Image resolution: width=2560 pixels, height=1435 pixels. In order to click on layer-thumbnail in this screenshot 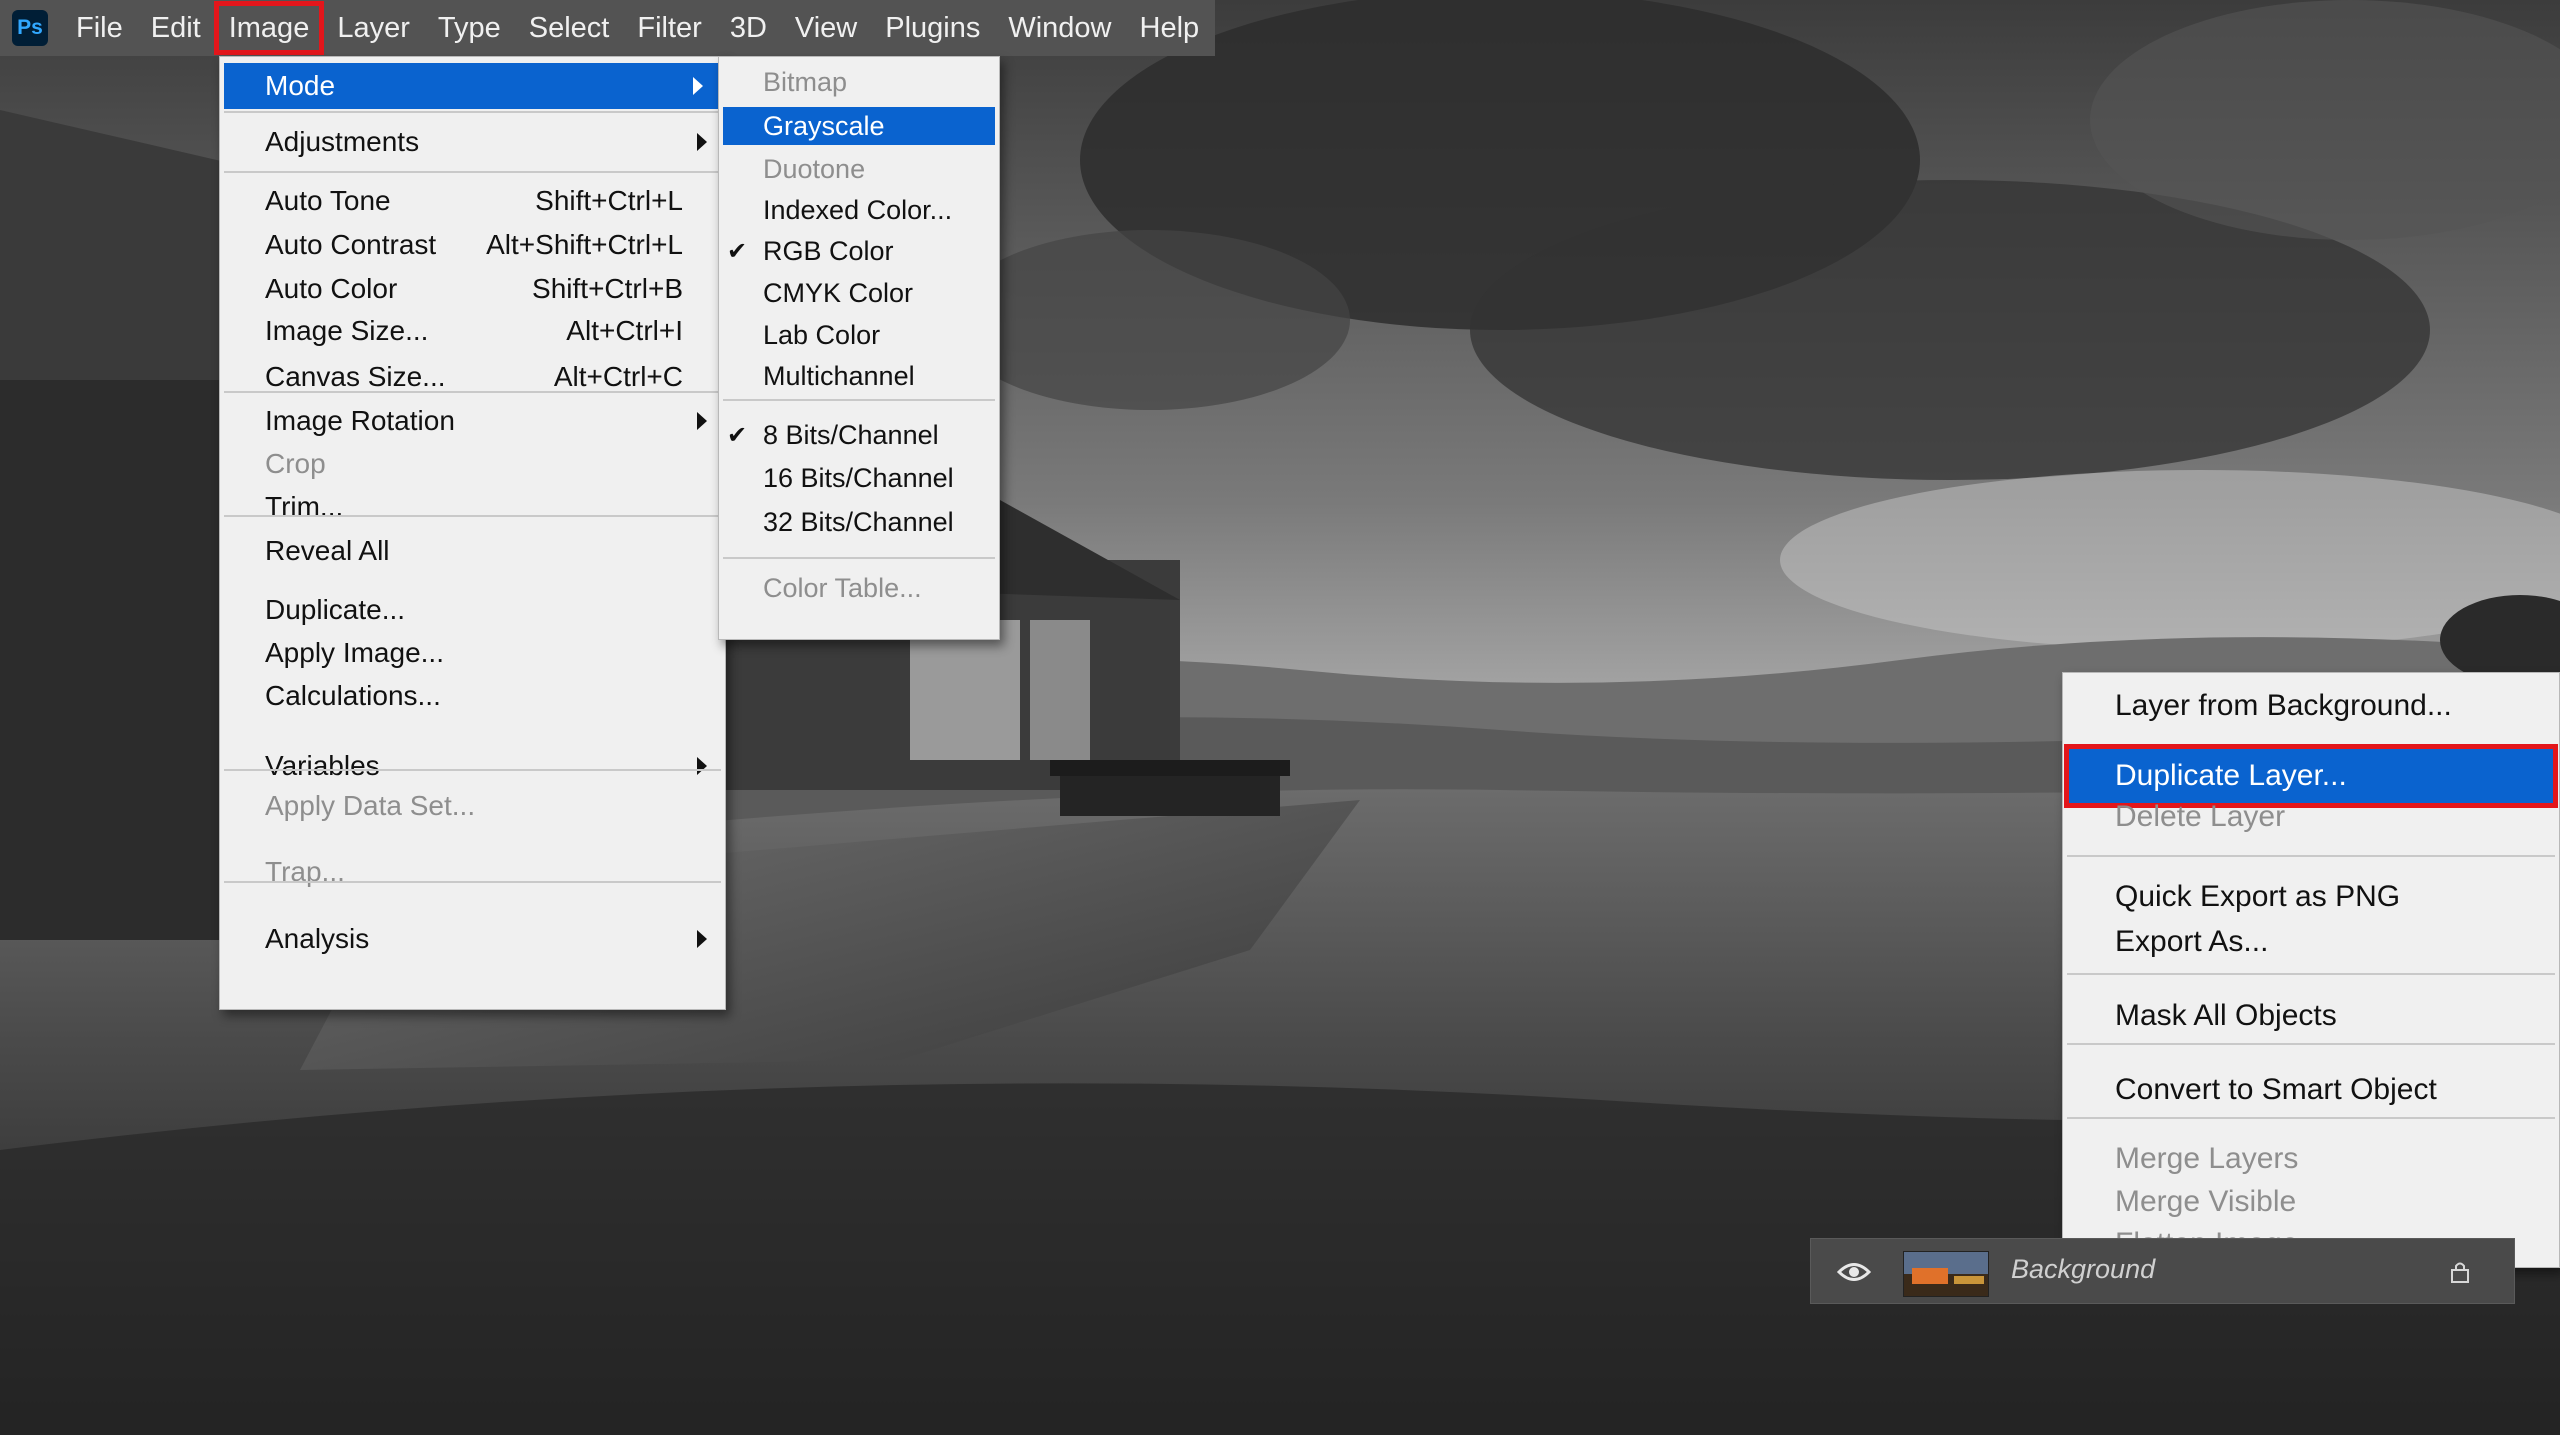, I will do `click(1946, 1274)`.